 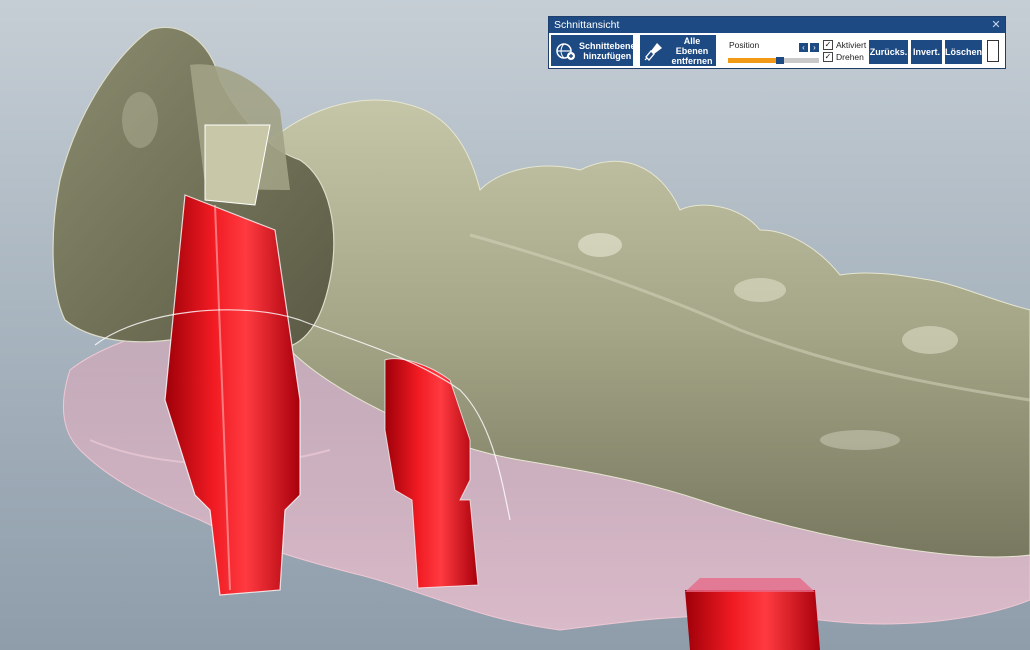 What do you see at coordinates (692, 45) in the screenshot?
I see `remove-planes-label-line1: Alle Ebenen` at bounding box center [692, 45].